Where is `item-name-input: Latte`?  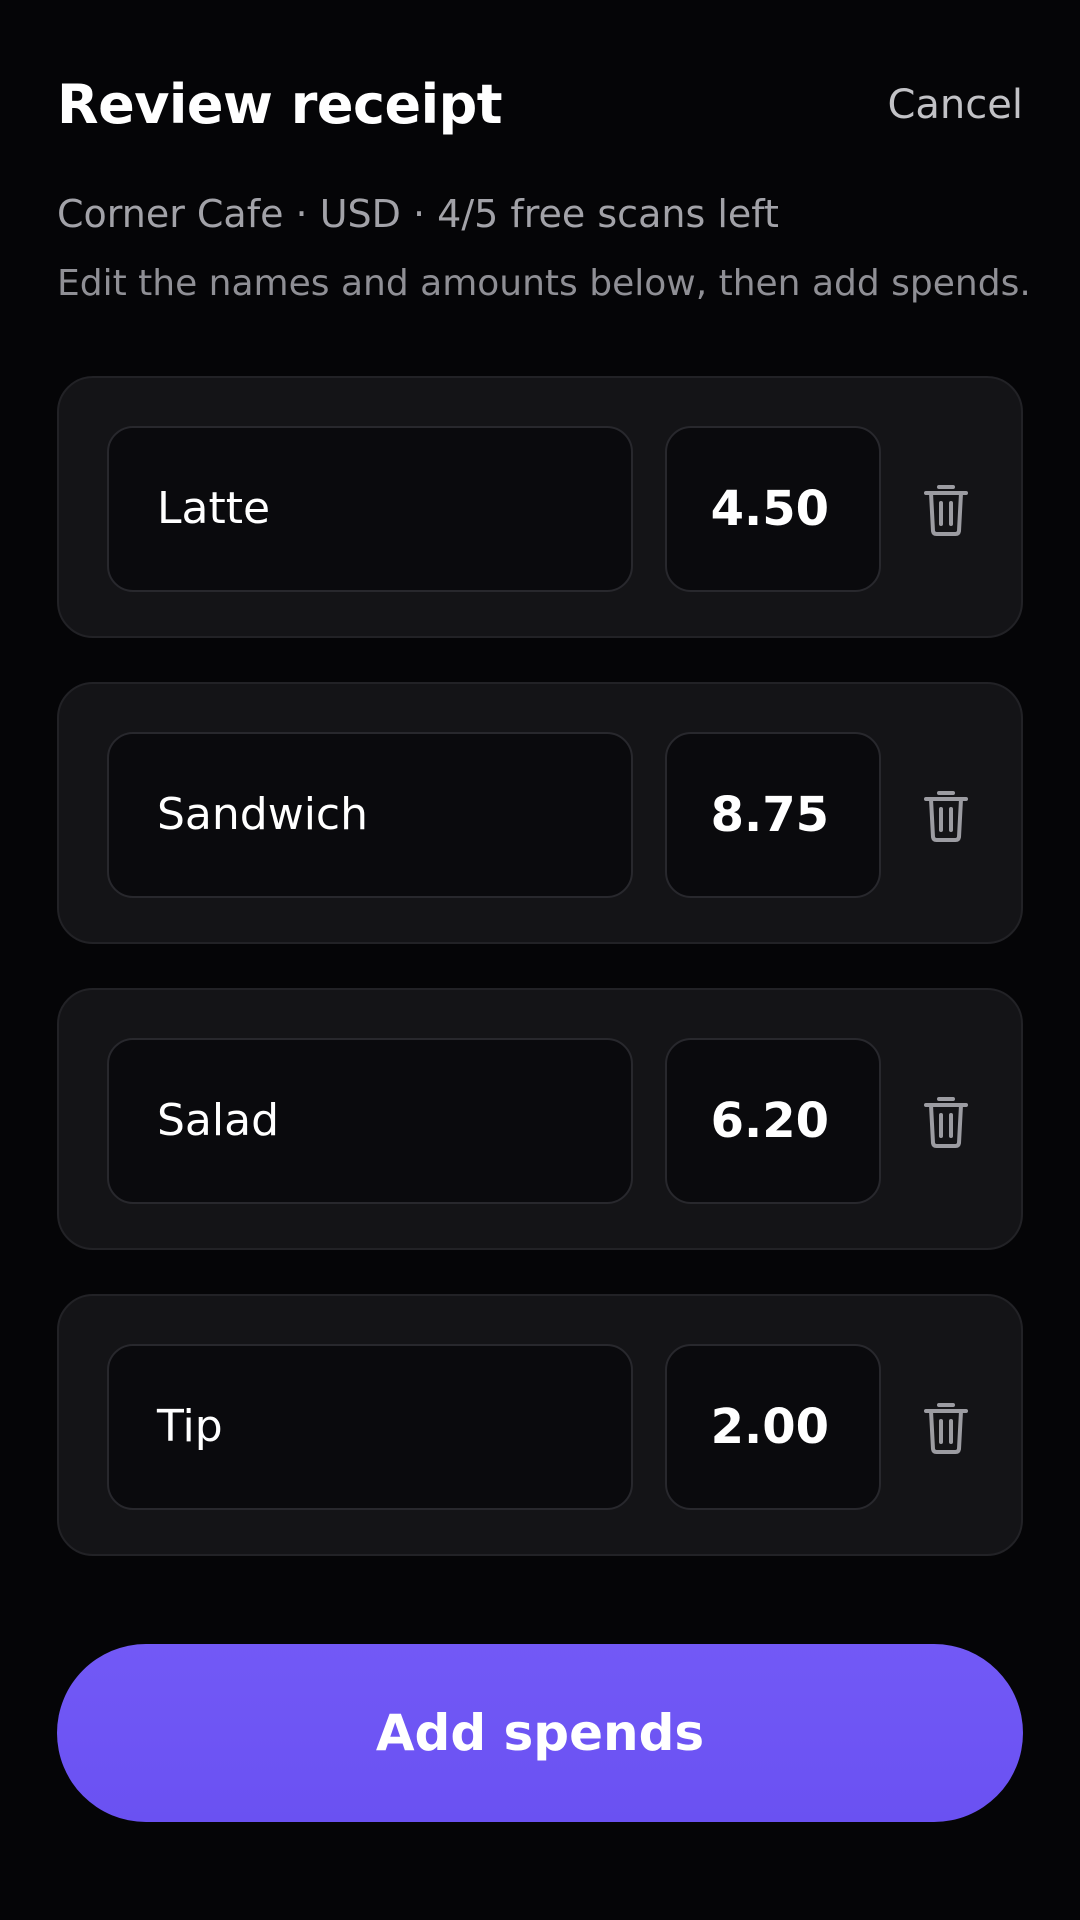
item-name-input: Latte is located at coordinates (370, 509).